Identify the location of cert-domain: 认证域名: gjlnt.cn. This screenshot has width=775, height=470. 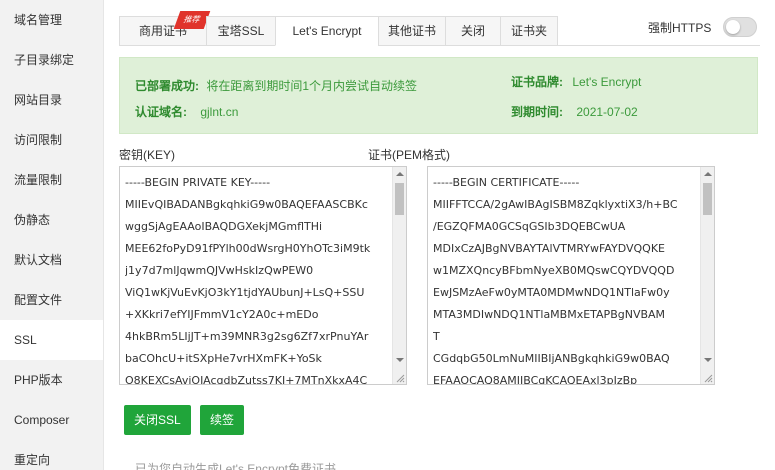
(186, 111).